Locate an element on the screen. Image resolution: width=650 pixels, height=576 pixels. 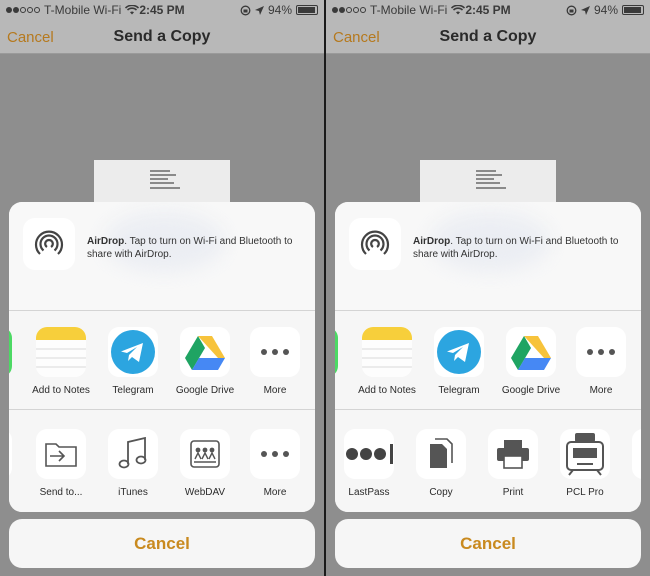
share-action-label: LastPass is located at coordinates (369, 492).